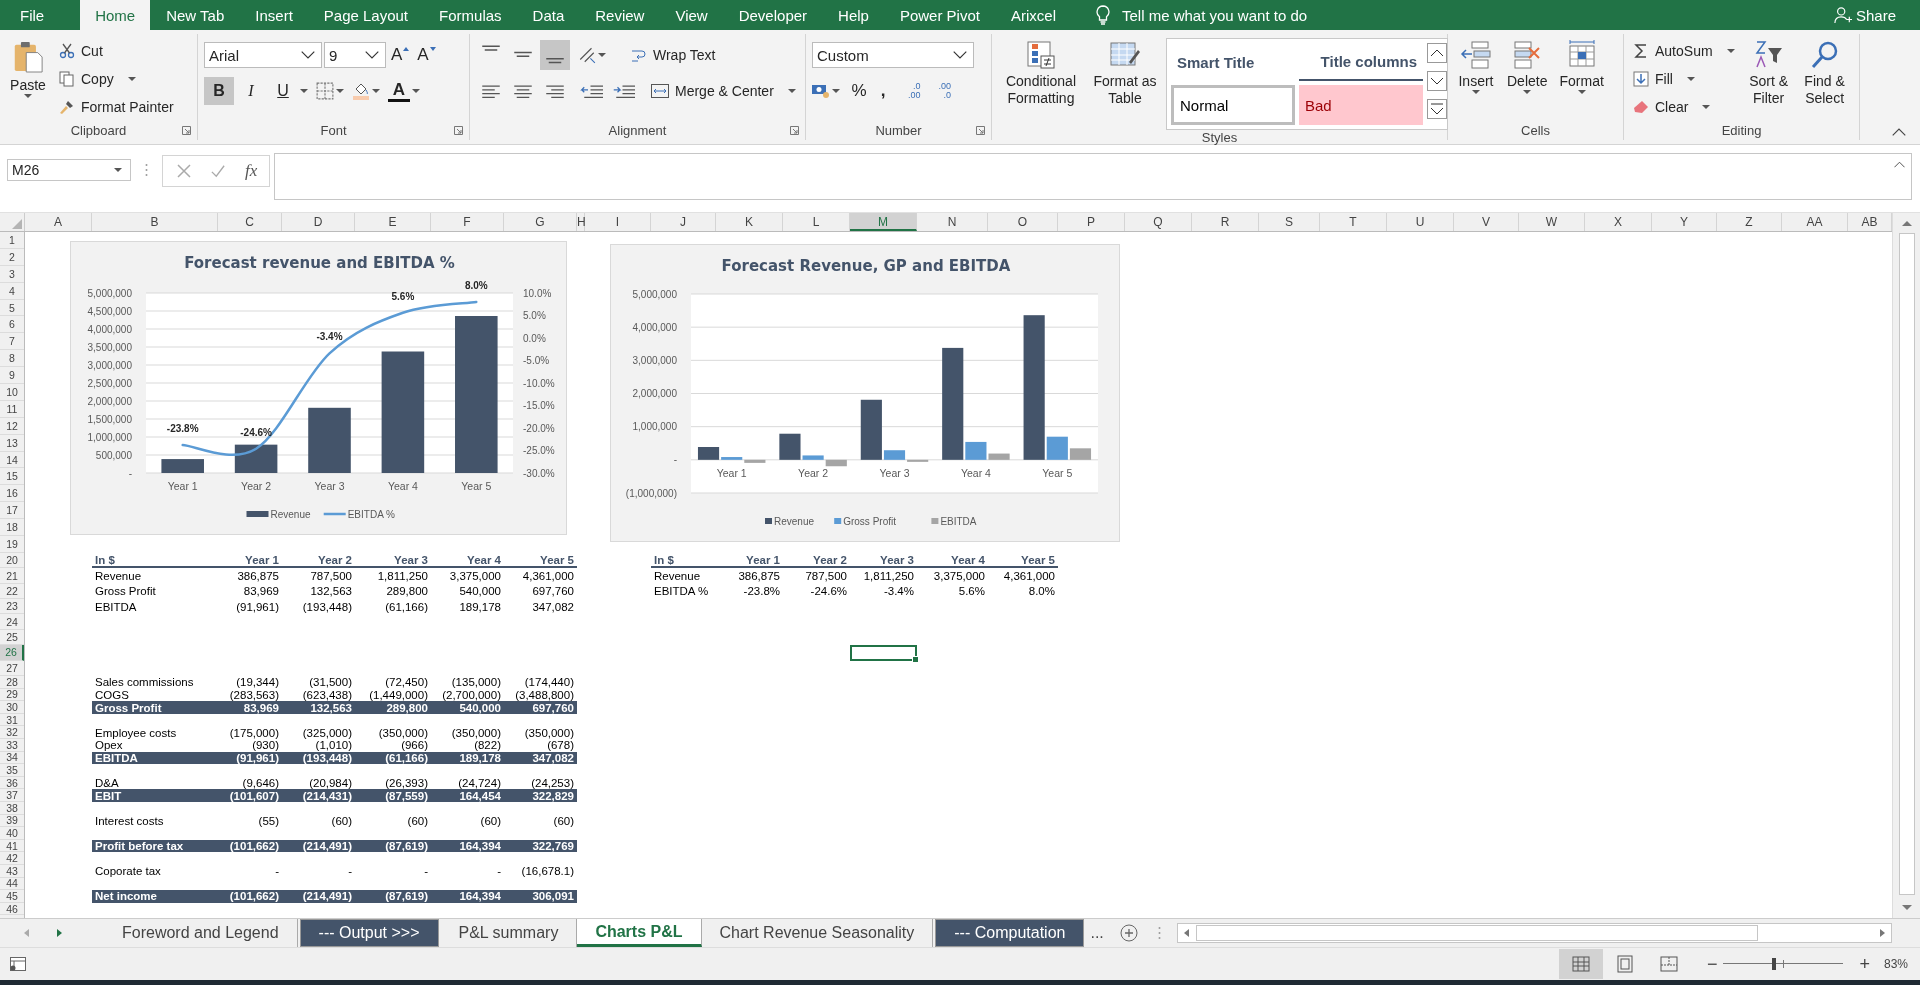 The image size is (1920, 985). What do you see at coordinates (1010, 933) in the screenshot?
I see `sheet-tab: --- Computation` at bounding box center [1010, 933].